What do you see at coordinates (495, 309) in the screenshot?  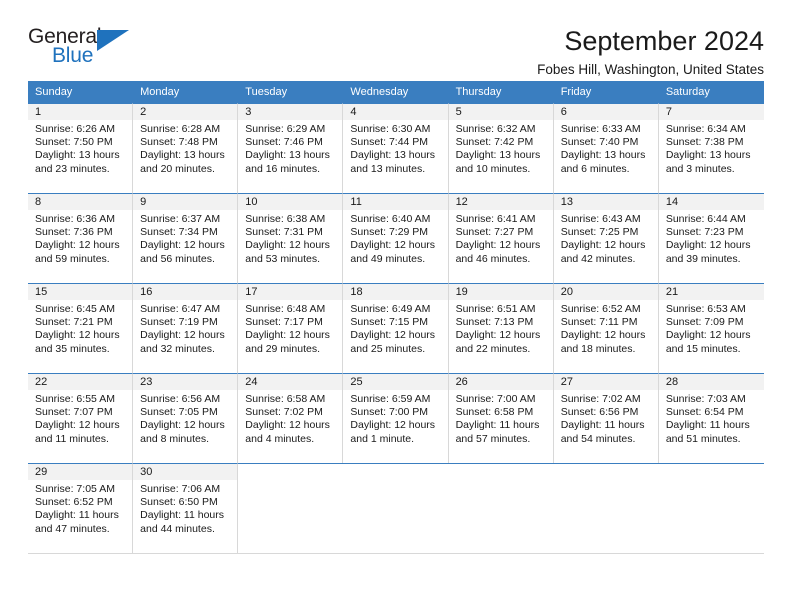 I see `sunrise-time: Sunrise: 6:51 AM` at bounding box center [495, 309].